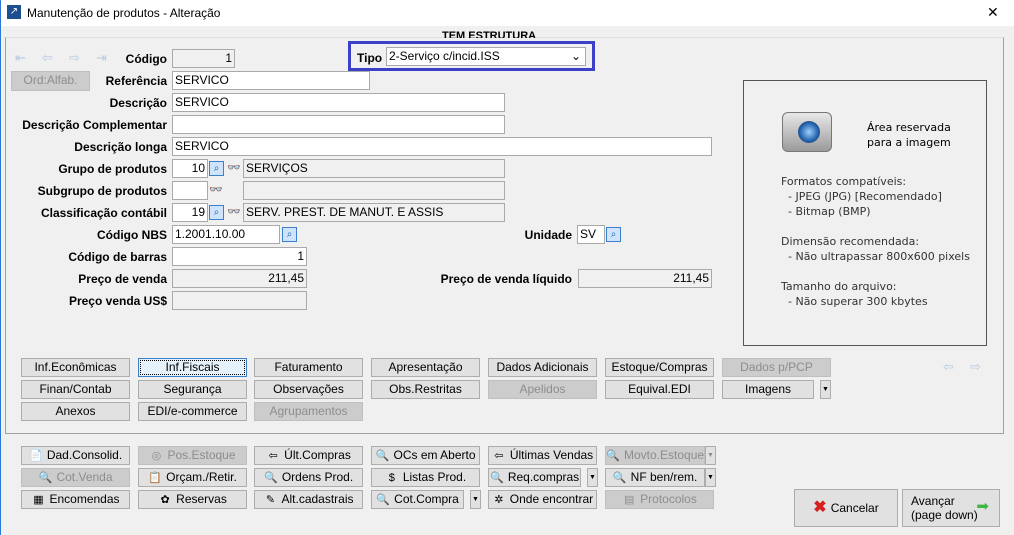 The height and width of the screenshot is (535, 1014). I want to click on nbs-label: Código NBS, so click(132, 235).